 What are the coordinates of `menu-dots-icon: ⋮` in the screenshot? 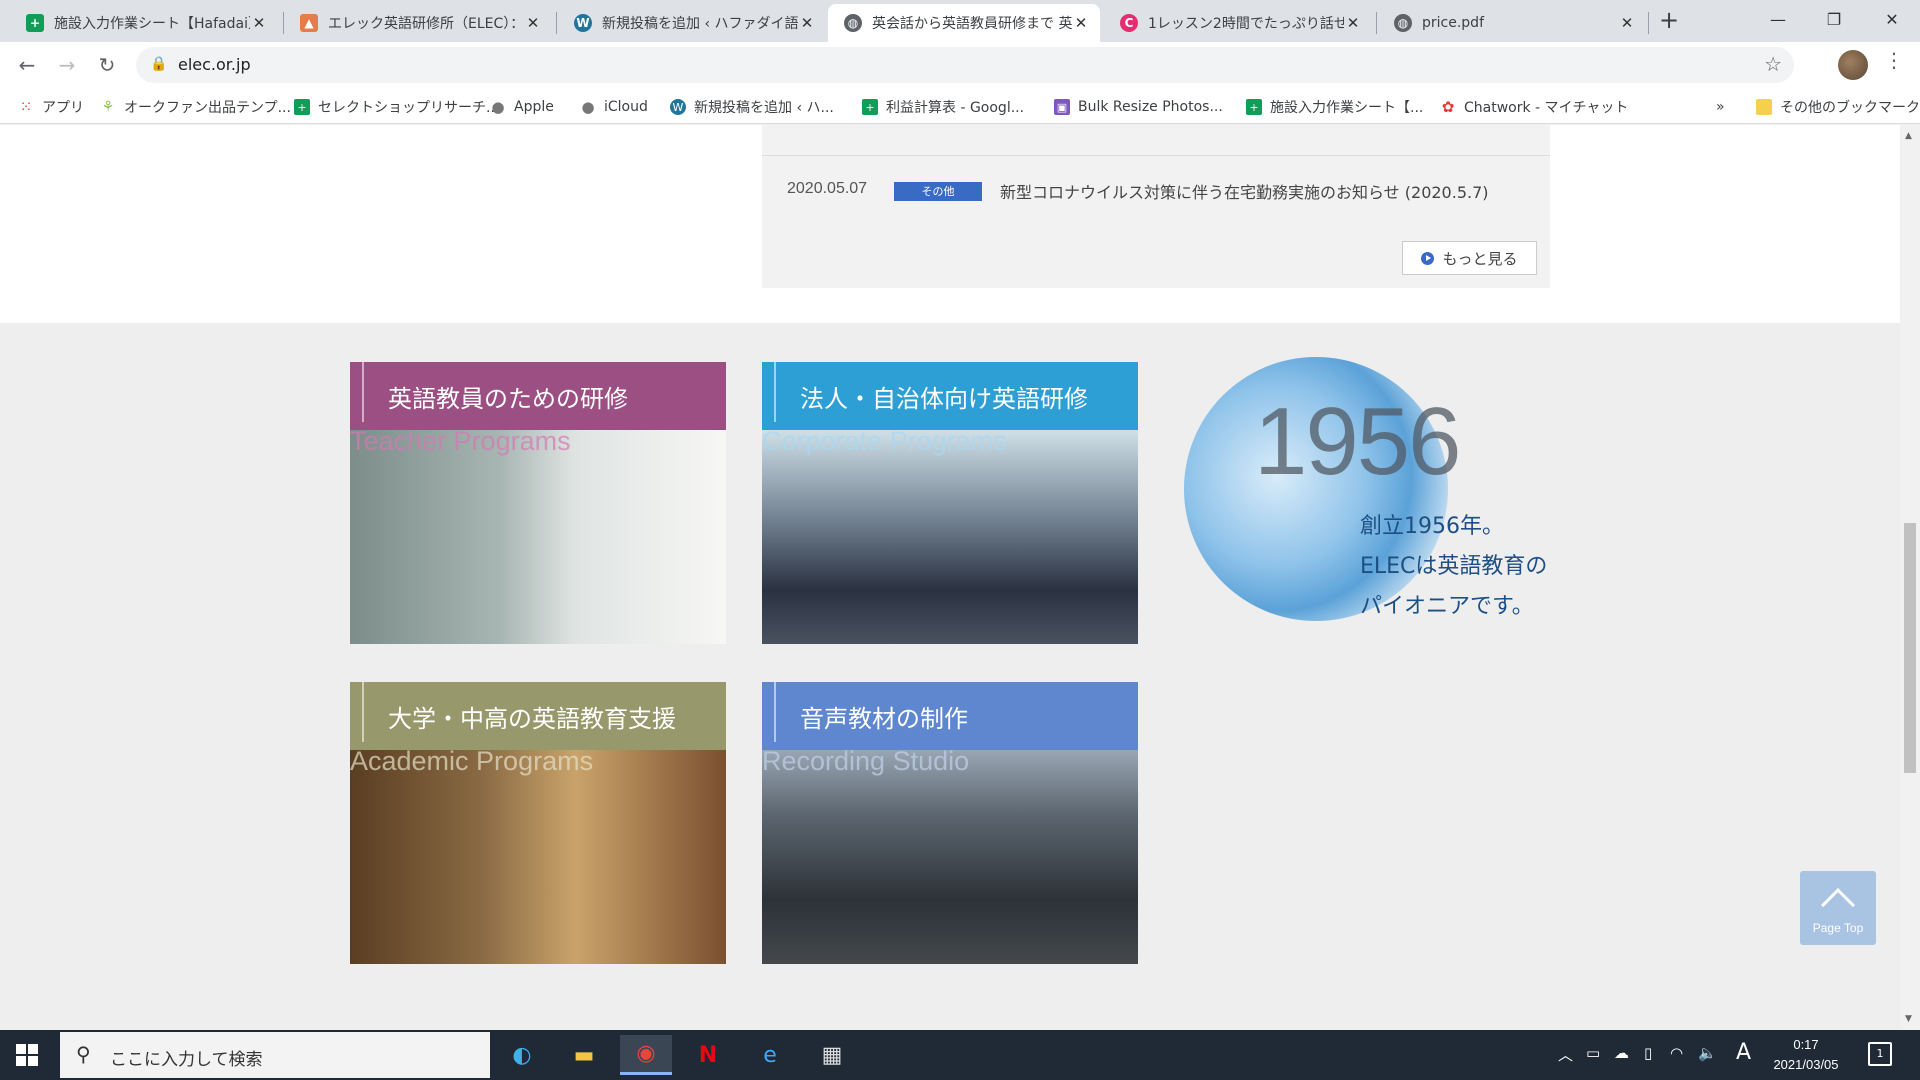 It's located at (1894, 60).